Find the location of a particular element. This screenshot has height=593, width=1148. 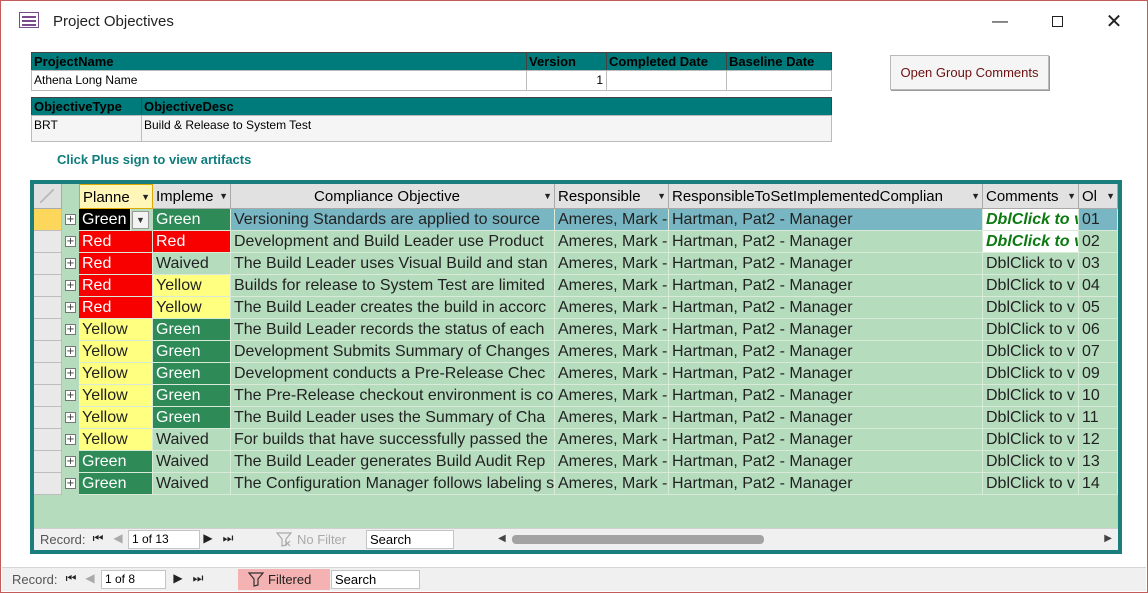

next-record-icon: ▶ is located at coordinates (178, 578).